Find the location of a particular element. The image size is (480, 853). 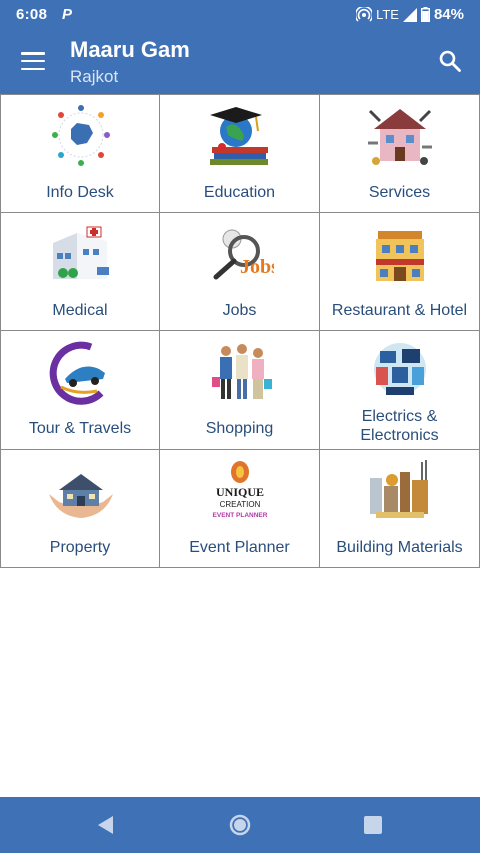

category-label: Medical is located at coordinates (80, 310).